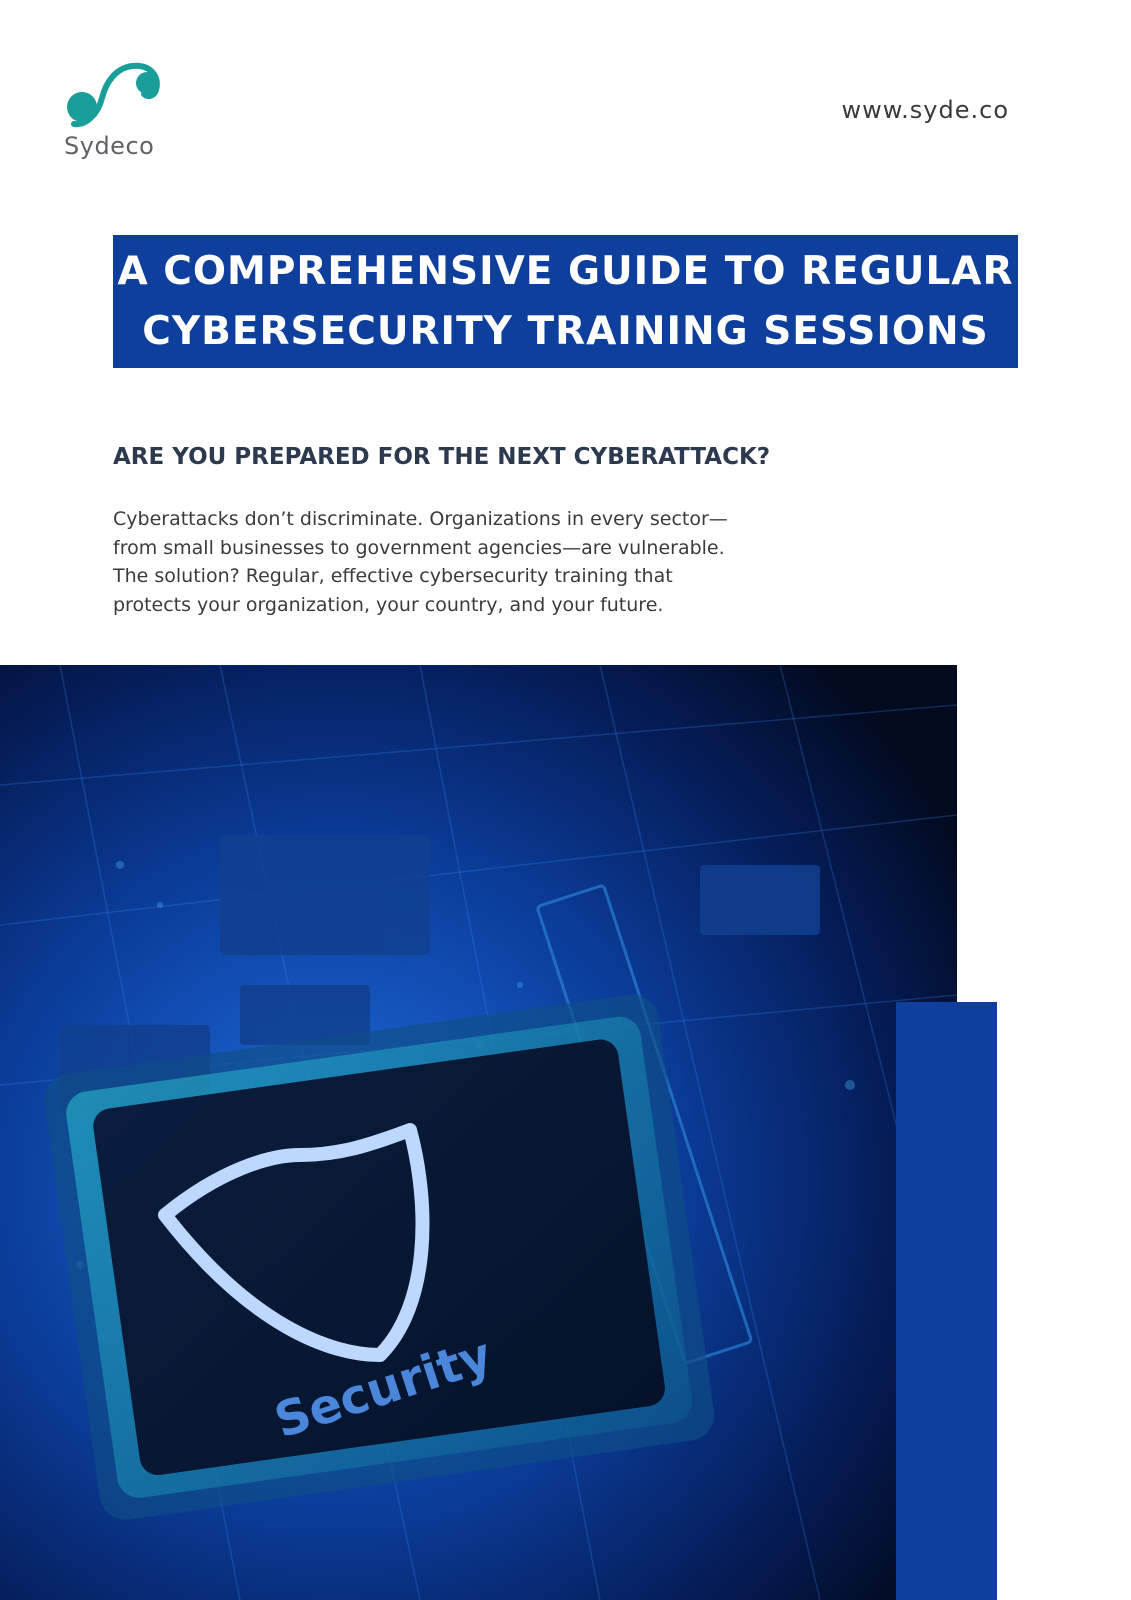 This screenshot has height=1600, width=1131. I want to click on sydeco-logo: Sydeco, so click(117, 112).